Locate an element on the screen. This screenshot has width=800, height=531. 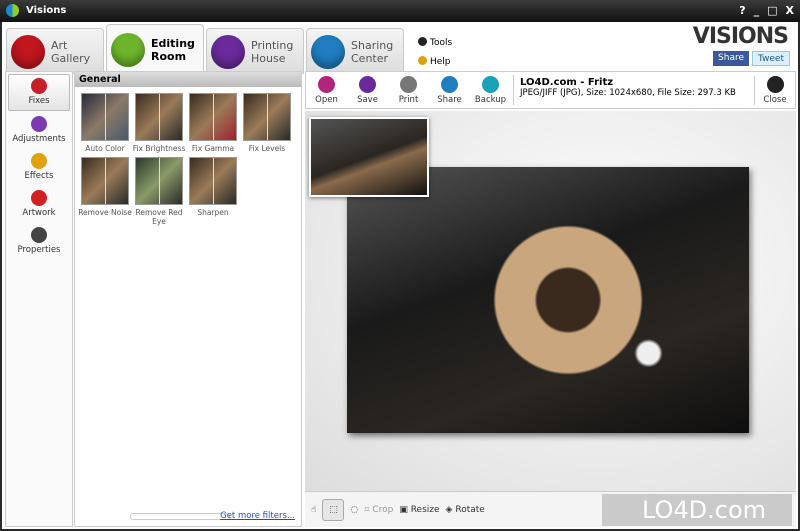
filter-sharpen: Sharpen is located at coordinates (213, 191).